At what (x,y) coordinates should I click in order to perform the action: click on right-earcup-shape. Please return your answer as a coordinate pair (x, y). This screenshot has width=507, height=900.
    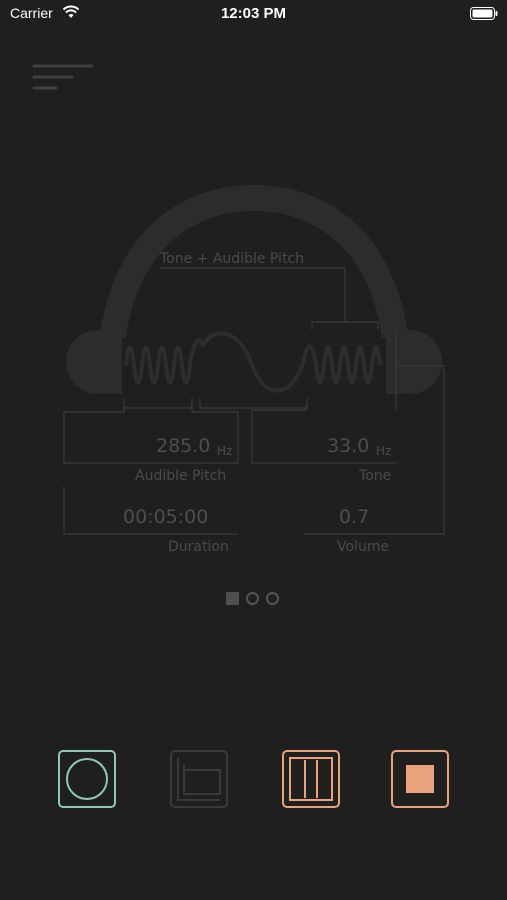
    Looking at the image, I should click on (413, 362).